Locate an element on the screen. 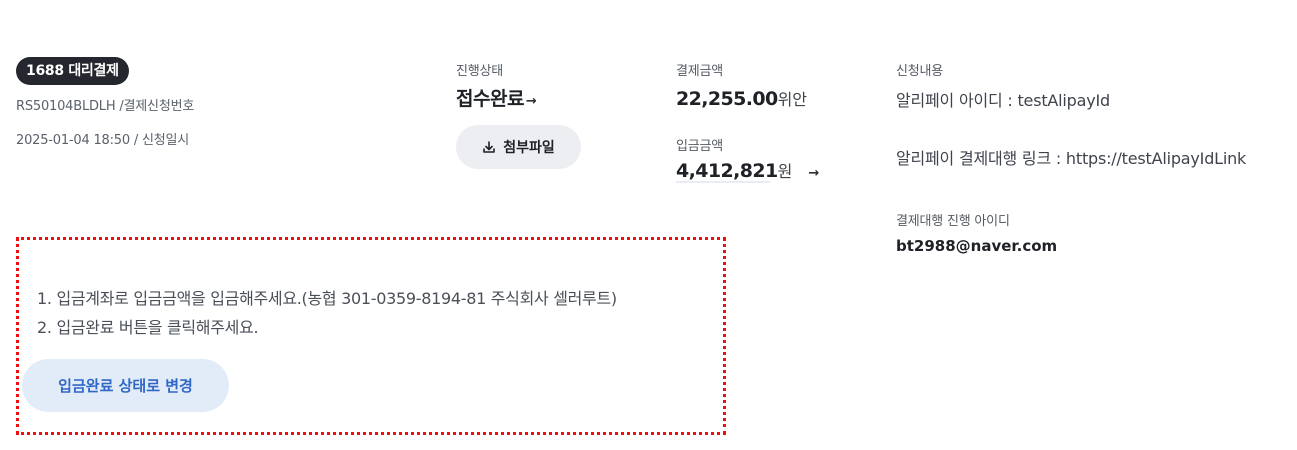 This screenshot has width=1297, height=450. status-value: 접수완료 → is located at coordinates (496, 97).